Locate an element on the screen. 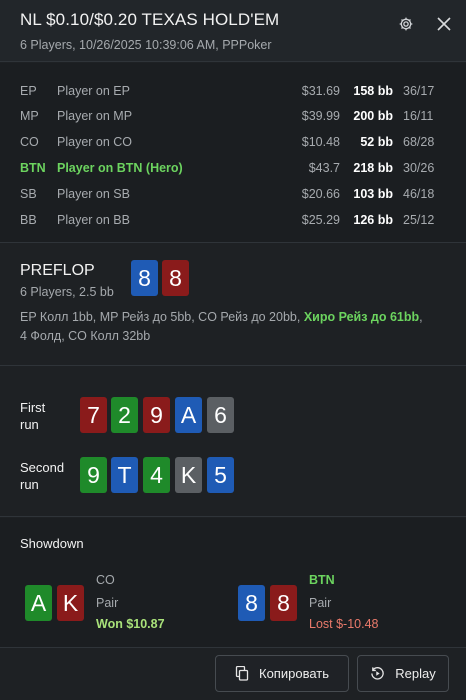  player-name: Player on BB is located at coordinates (93, 220).